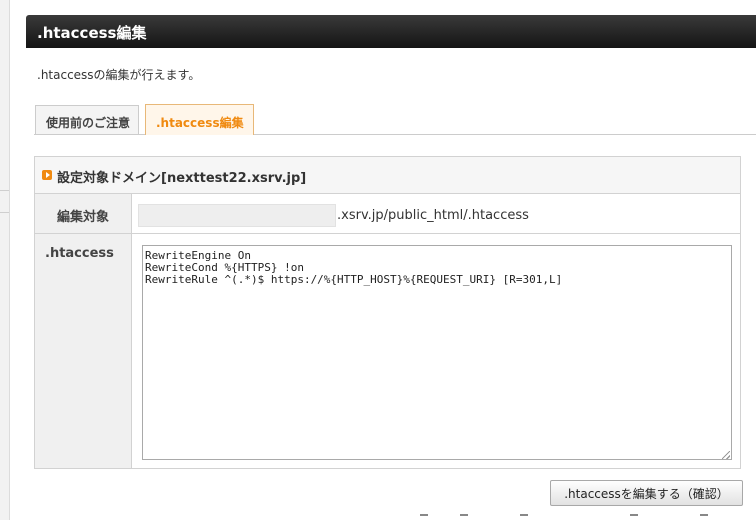 This screenshot has width=756, height=520. Describe the element at coordinates (119, 75) in the screenshot. I see `page-description: .htaccessの編集が行えます。` at that location.